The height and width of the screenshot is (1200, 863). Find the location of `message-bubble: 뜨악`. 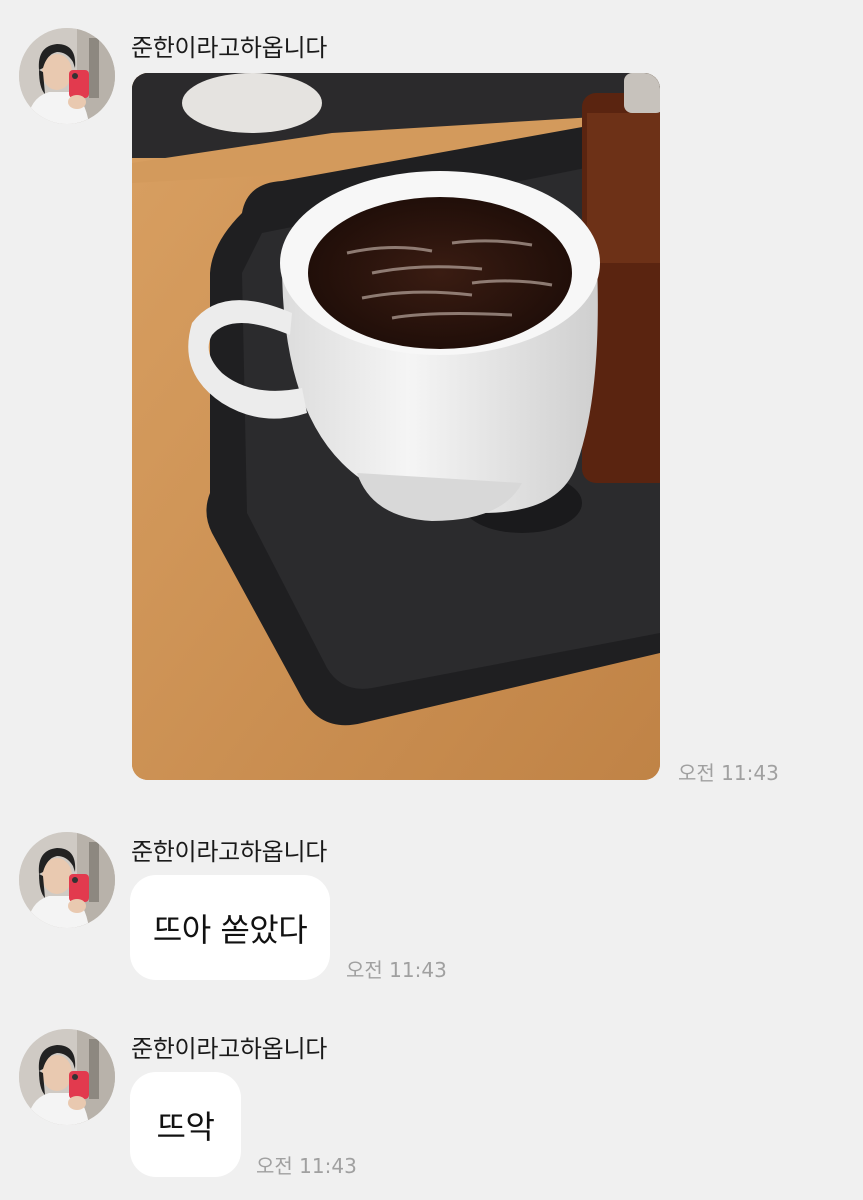

message-bubble: 뜨악 is located at coordinates (185, 1124).